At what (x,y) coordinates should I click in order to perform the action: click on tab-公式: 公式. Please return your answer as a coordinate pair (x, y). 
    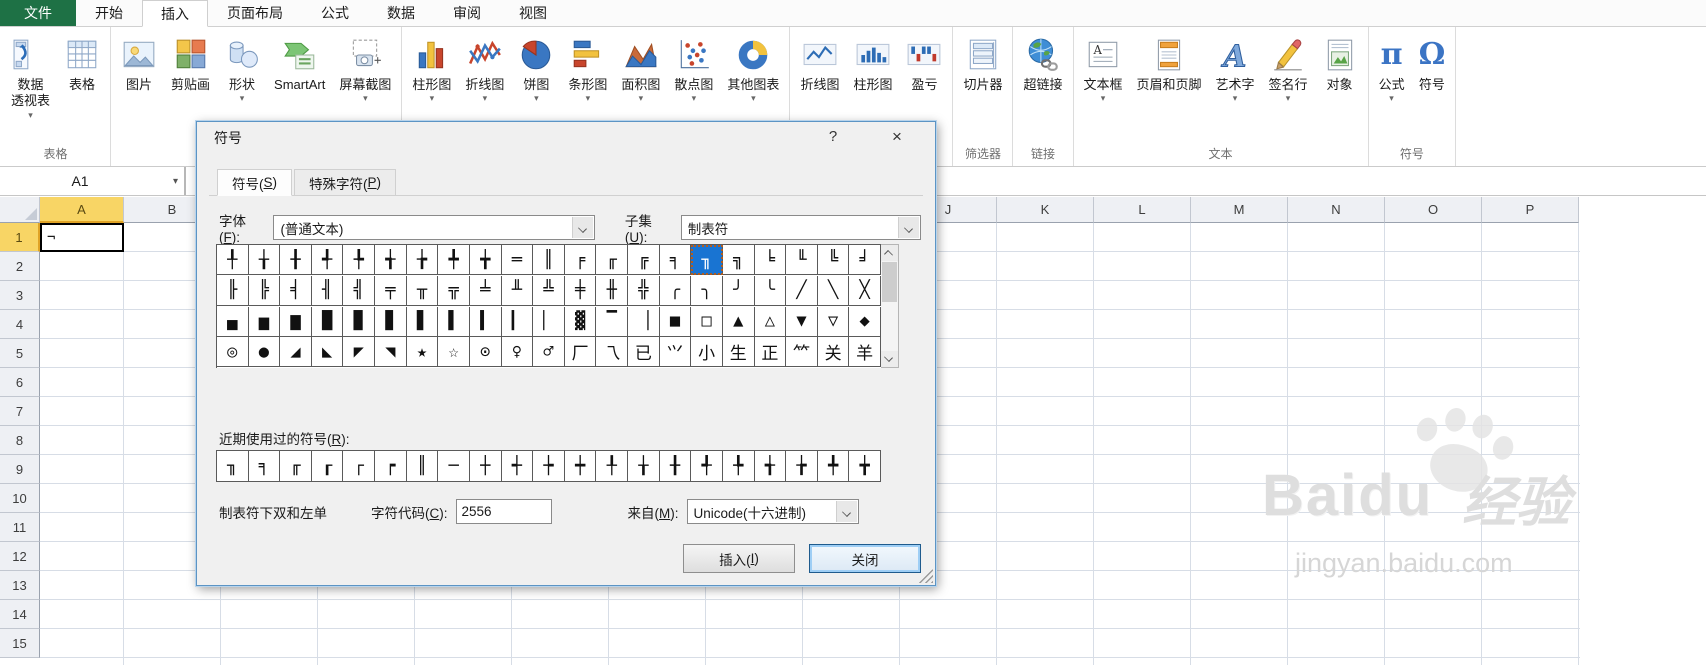
    Looking at the image, I should click on (335, 13).